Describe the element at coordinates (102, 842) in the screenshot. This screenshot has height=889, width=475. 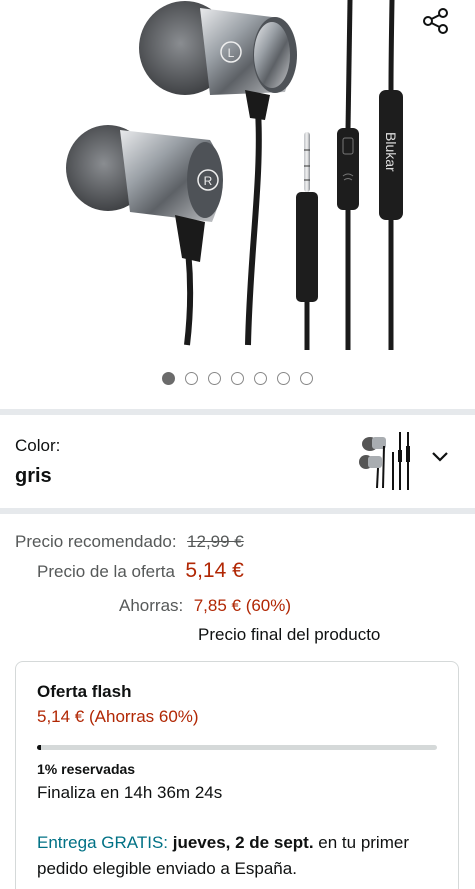
I see `free-delivery-label: Entrega GRATIS:` at that location.